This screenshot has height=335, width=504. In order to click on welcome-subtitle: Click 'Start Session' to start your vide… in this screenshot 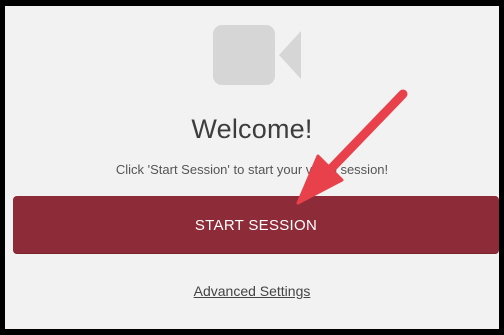, I will do `click(252, 169)`.